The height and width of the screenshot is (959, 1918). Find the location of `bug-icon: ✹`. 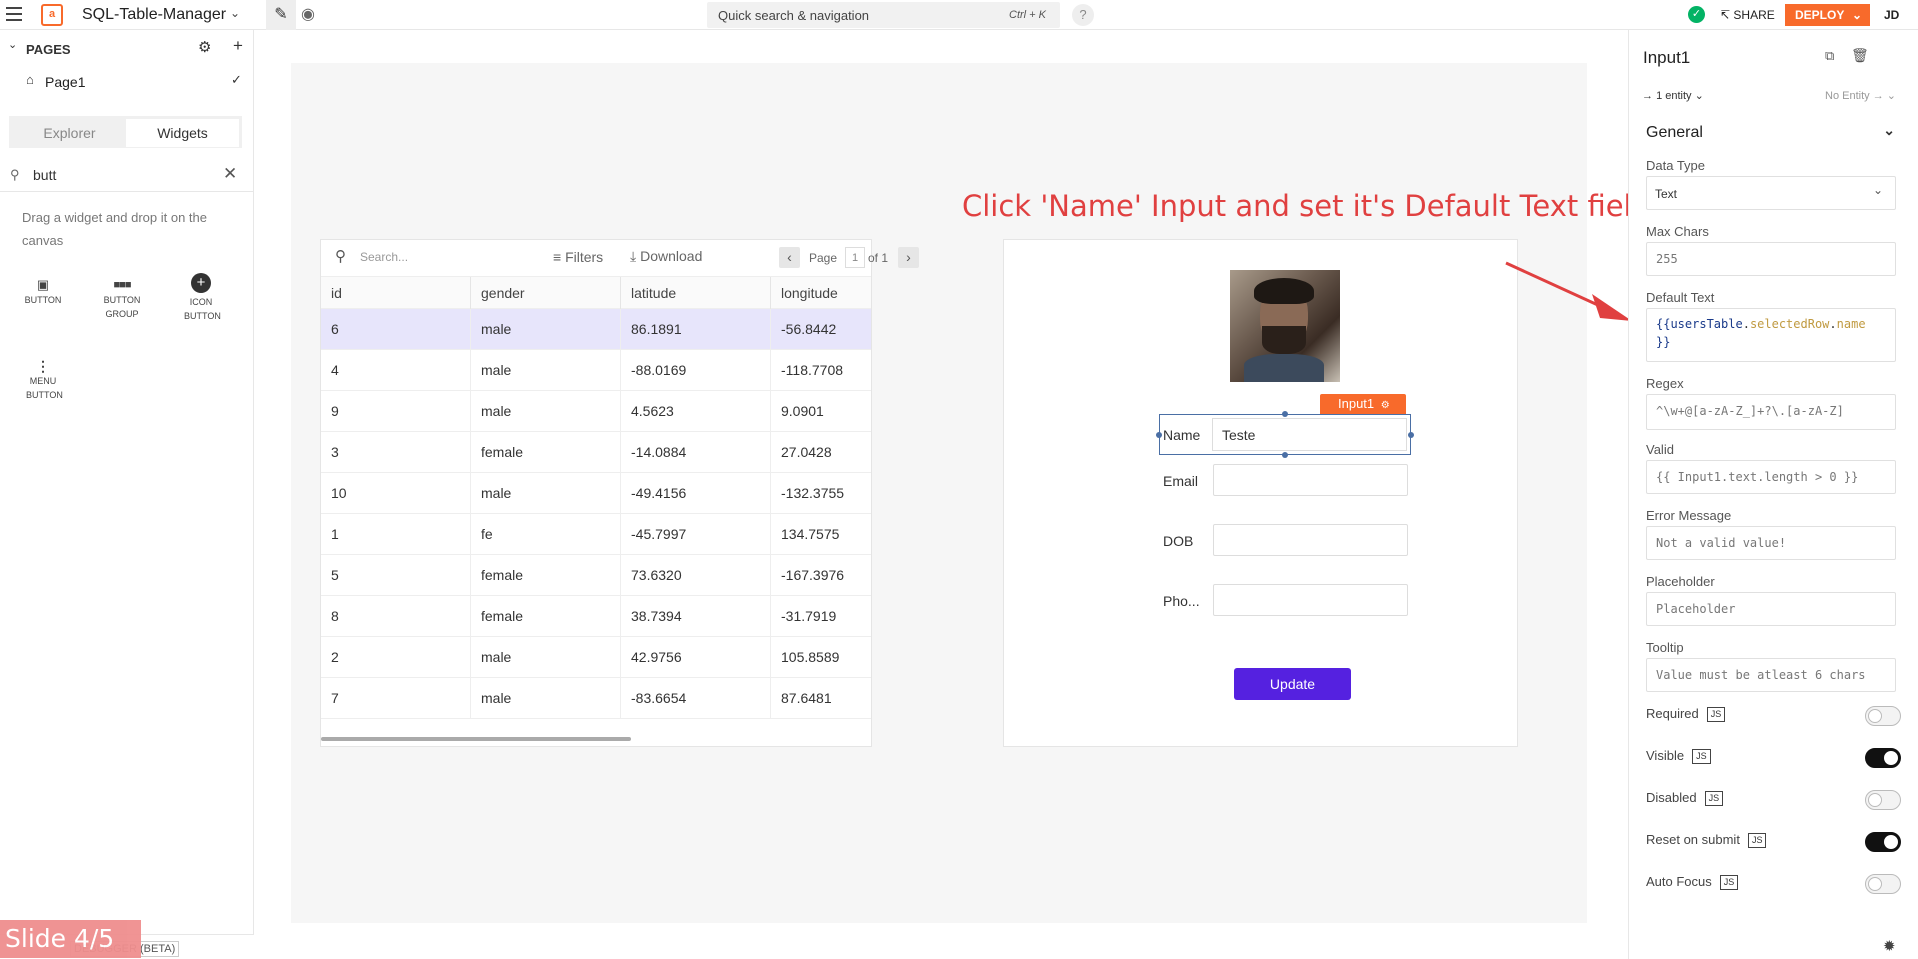

bug-icon: ✹ is located at coordinates (1889, 946).